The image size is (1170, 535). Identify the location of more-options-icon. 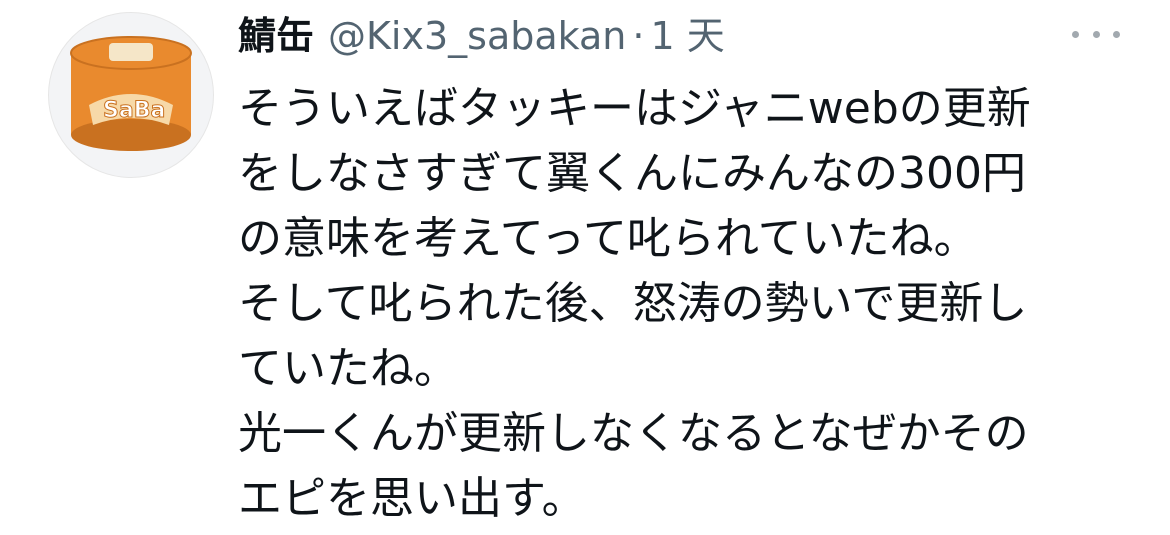
(1096, 34).